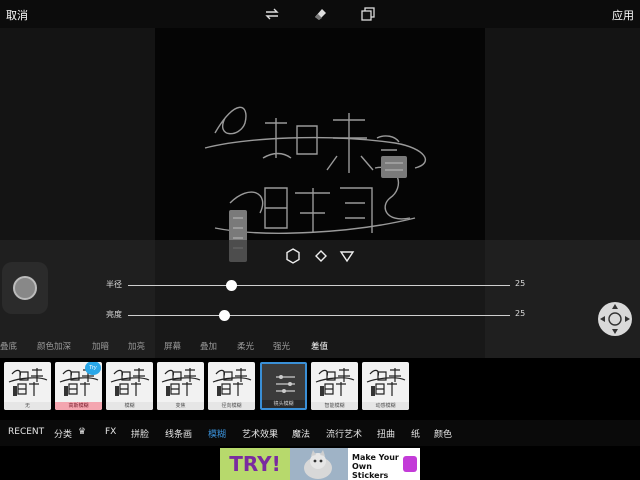  I want to click on brightness-value: 25, so click(520, 313).